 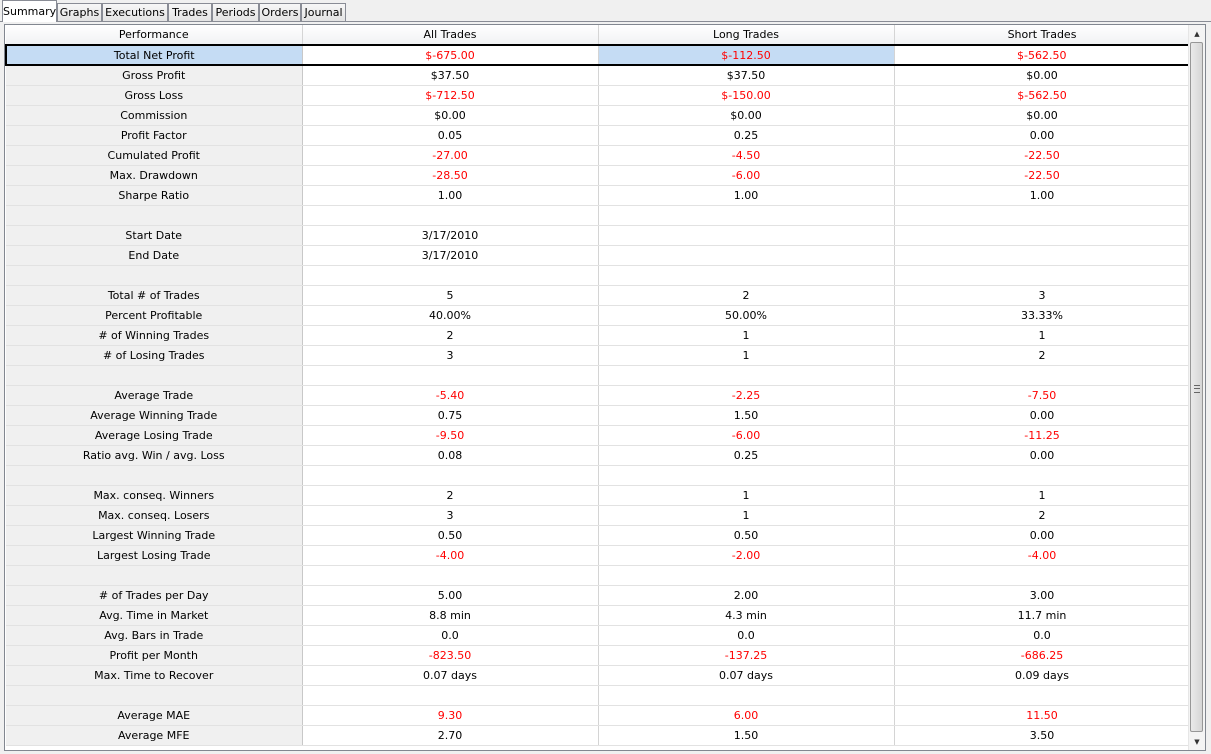 What do you see at coordinates (1042, 295) in the screenshot?
I see `cell-short-trades: 3` at bounding box center [1042, 295].